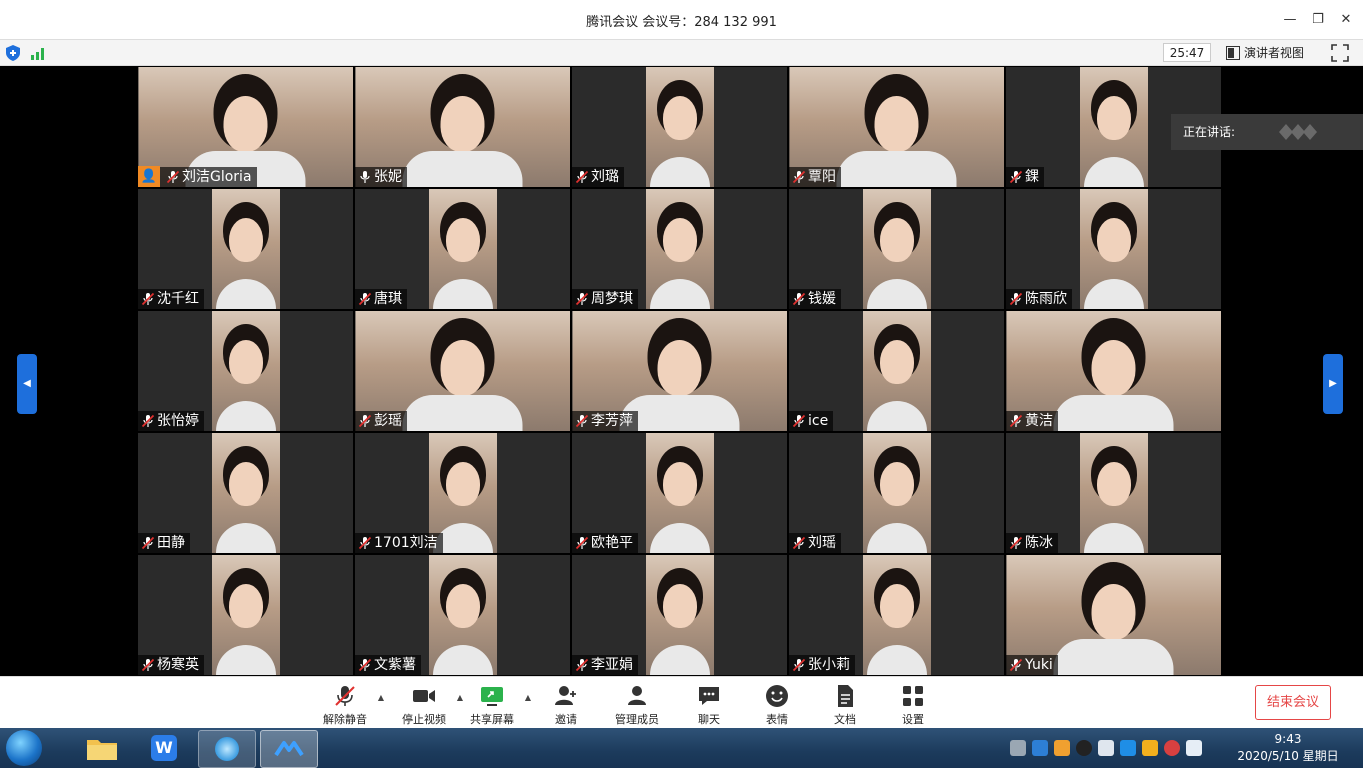 This screenshot has height=768, width=1363. I want to click on share-options-chevron-icon: ▲, so click(528, 697).